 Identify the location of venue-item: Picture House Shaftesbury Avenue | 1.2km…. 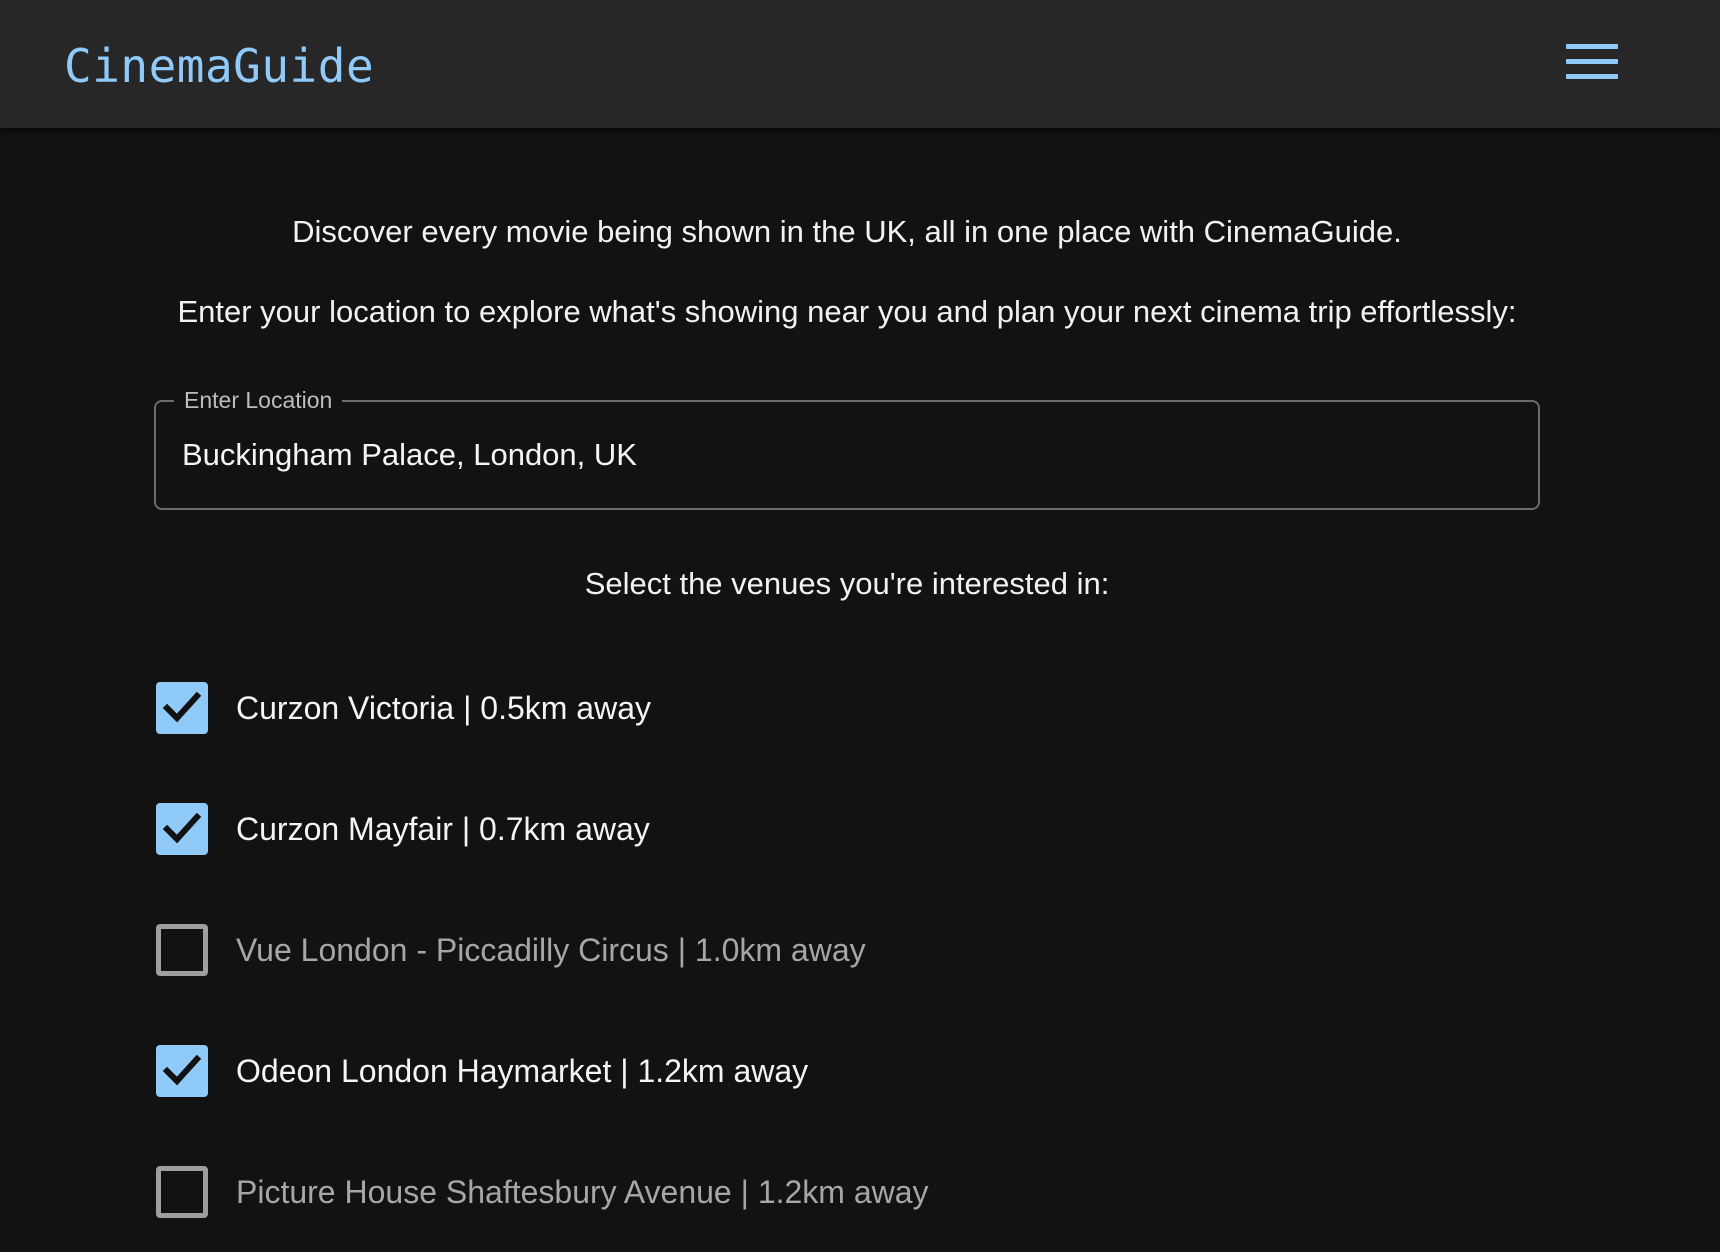
(542, 1192).